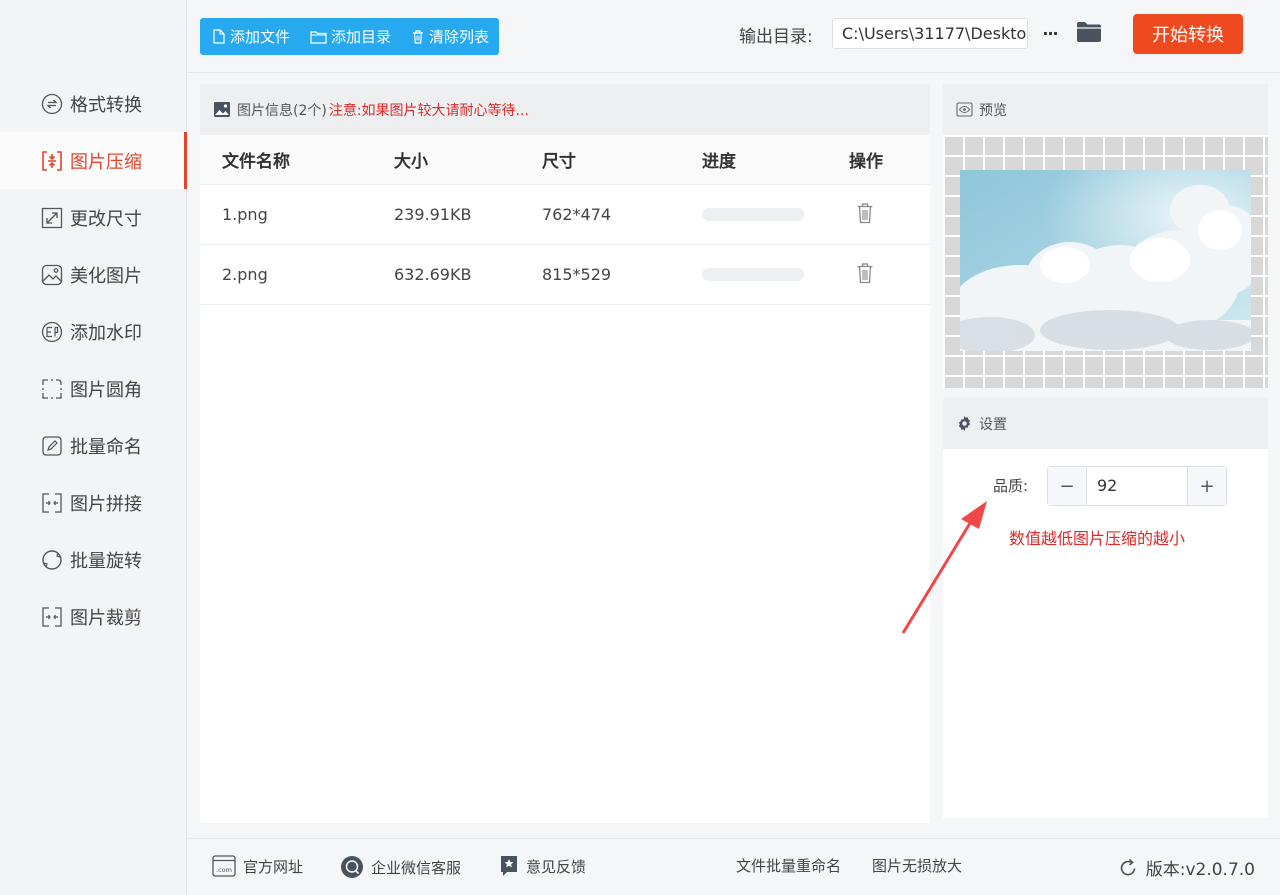 Image resolution: width=1280 pixels, height=895 pixels. I want to click on format-convert-icon, so click(52, 104).